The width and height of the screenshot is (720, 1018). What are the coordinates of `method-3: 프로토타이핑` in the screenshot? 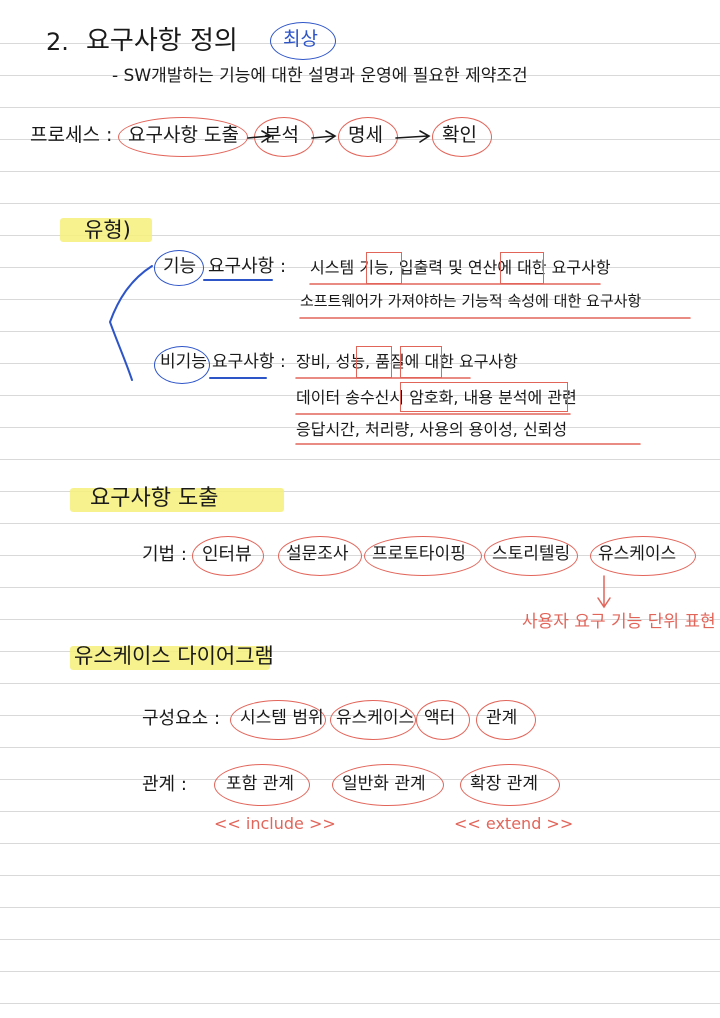 It's located at (419, 554).